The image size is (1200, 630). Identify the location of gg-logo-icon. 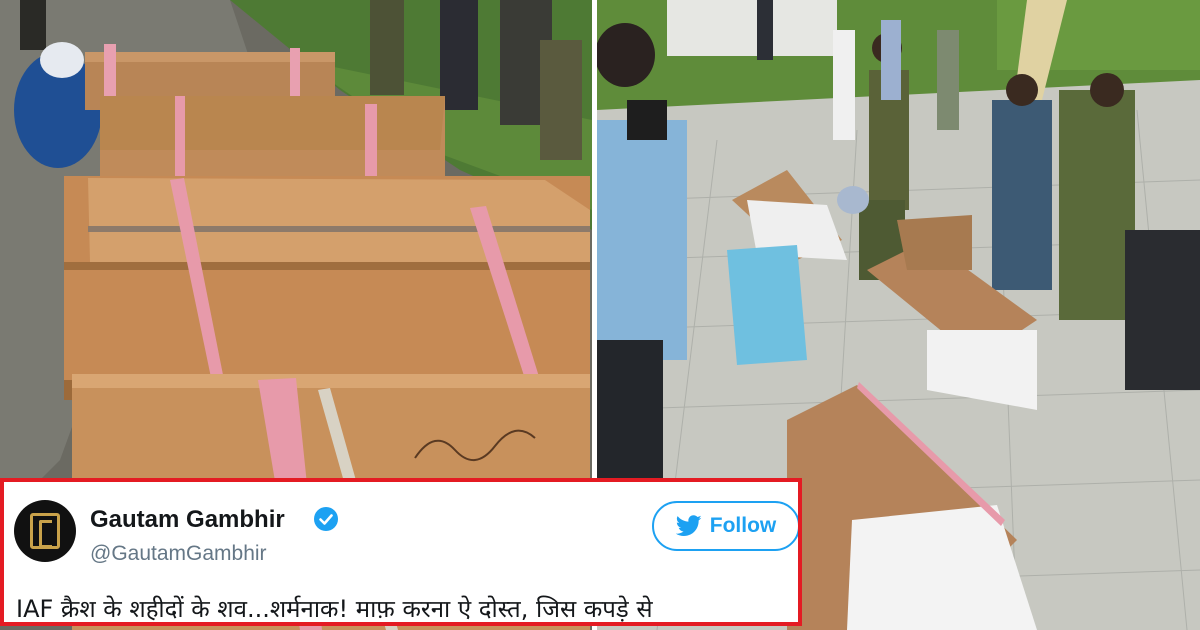
(45, 531).